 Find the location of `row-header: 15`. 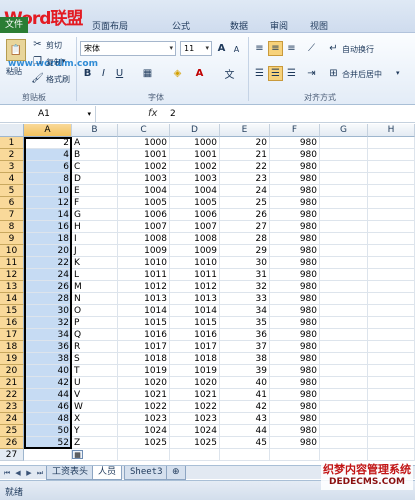

row-header: 15 is located at coordinates (12, 311).